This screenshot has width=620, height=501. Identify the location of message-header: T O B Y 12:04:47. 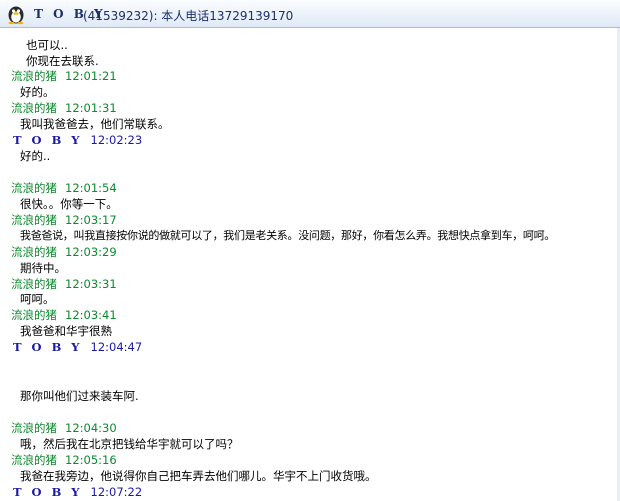
(77, 347).